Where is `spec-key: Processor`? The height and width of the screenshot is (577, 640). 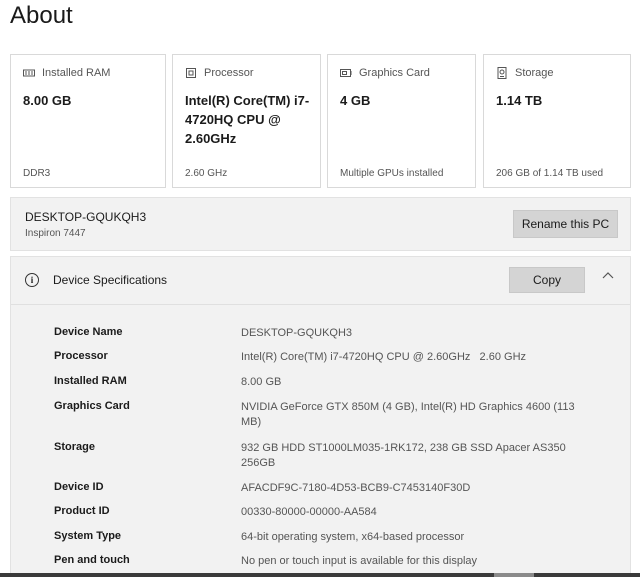
spec-key: Processor is located at coordinates (81, 356).